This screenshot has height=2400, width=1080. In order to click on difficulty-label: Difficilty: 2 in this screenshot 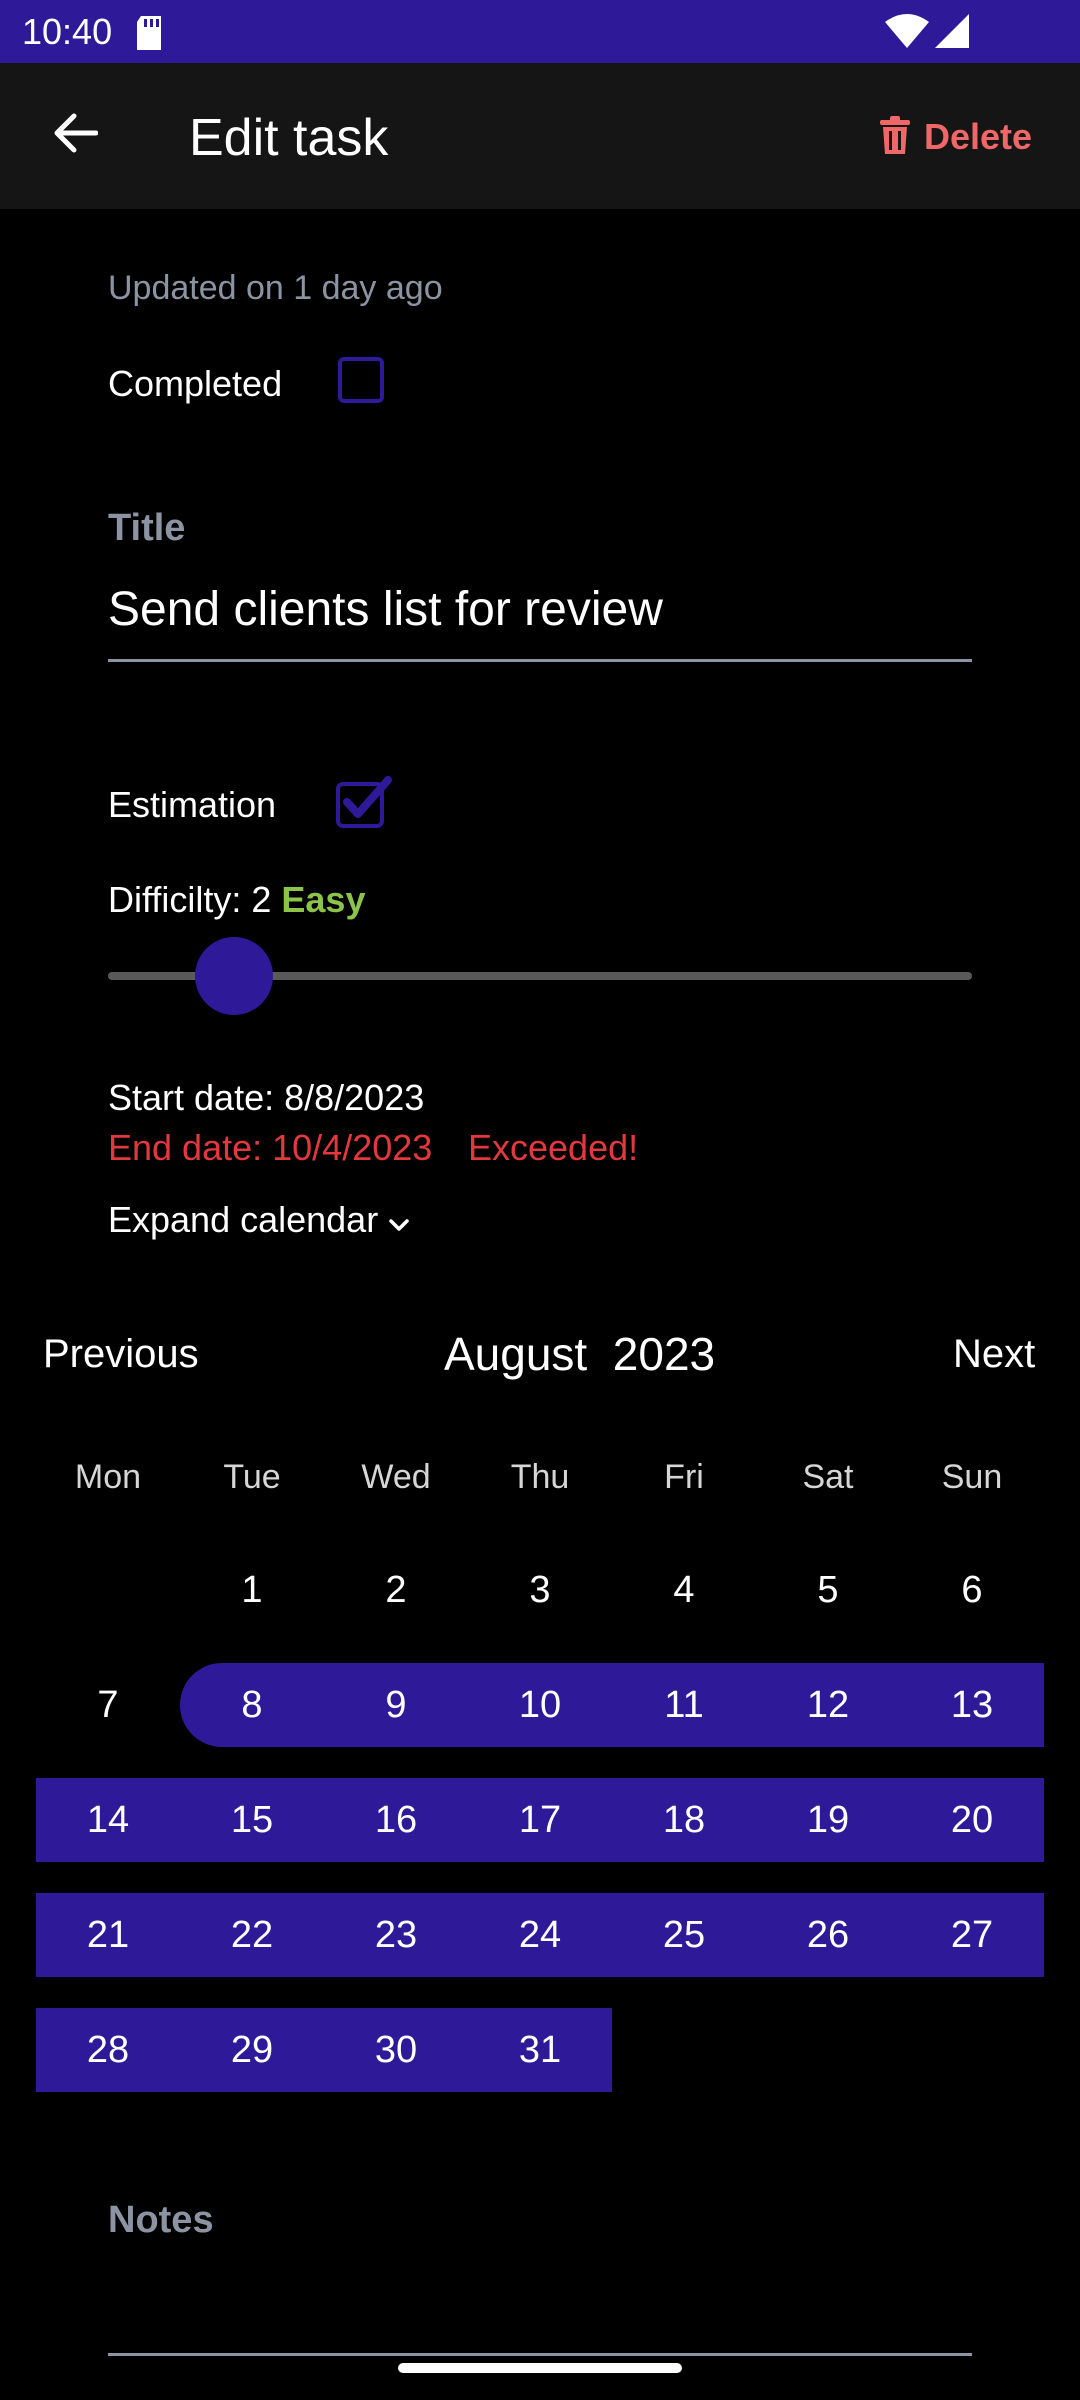, I will do `click(190, 899)`.